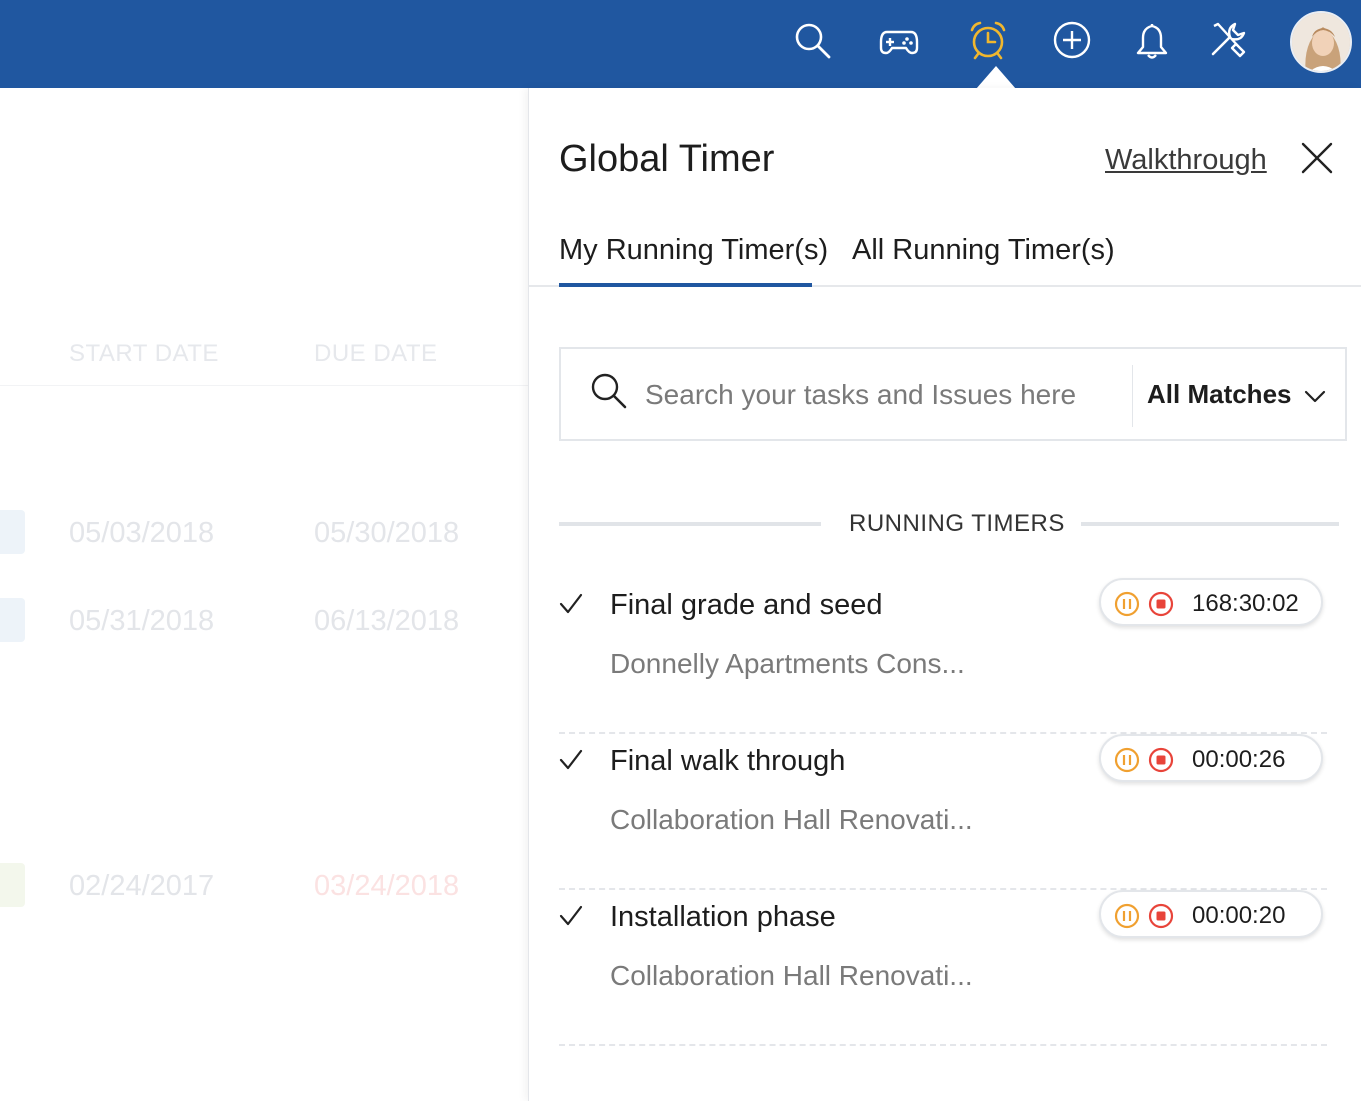 This screenshot has width=1361, height=1101. Describe the element at coordinates (144, 353) in the screenshot. I see `start-date-header: START DATE` at that location.